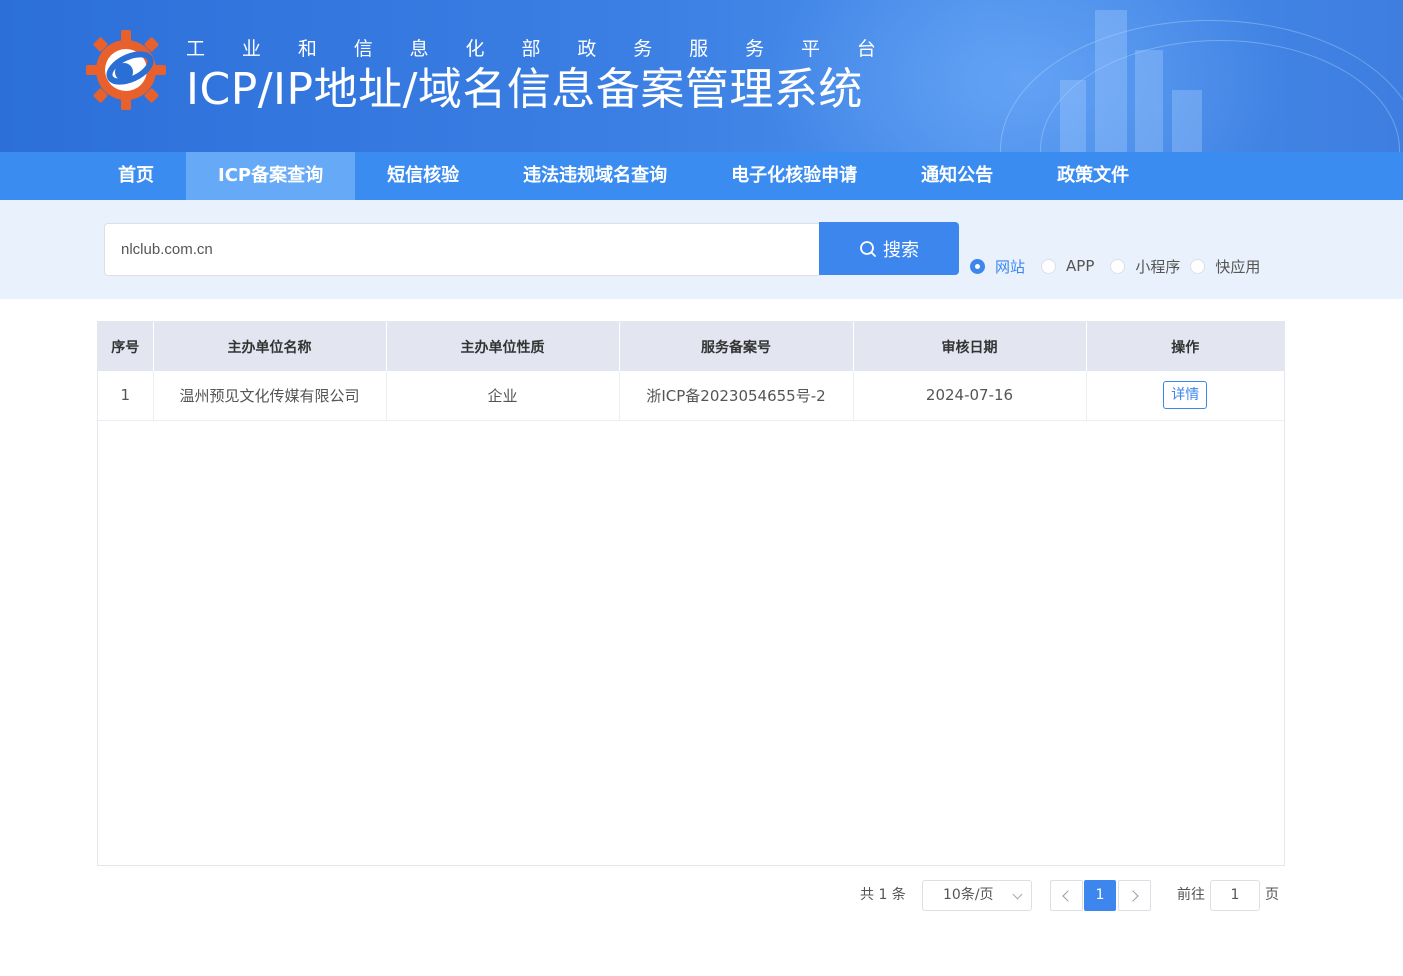 The height and width of the screenshot is (976, 1403). Describe the element at coordinates (736, 346) in the screenshot. I see `column-header-license: 服务备案号` at that location.